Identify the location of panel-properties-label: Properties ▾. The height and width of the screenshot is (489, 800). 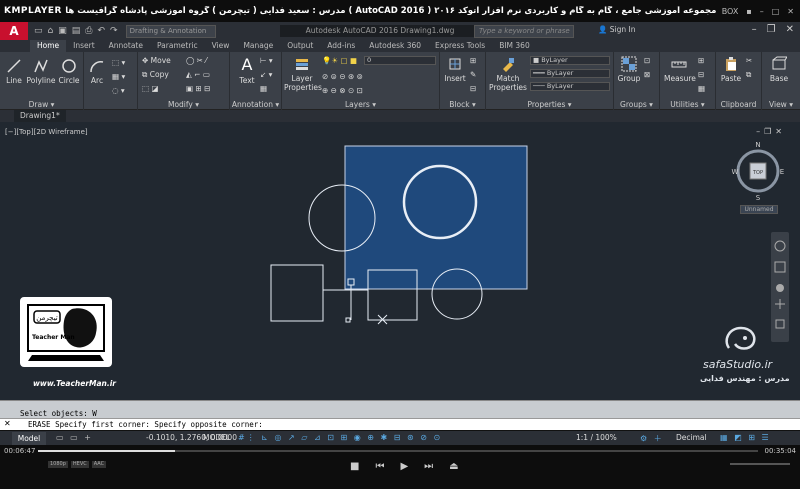
(549, 104).